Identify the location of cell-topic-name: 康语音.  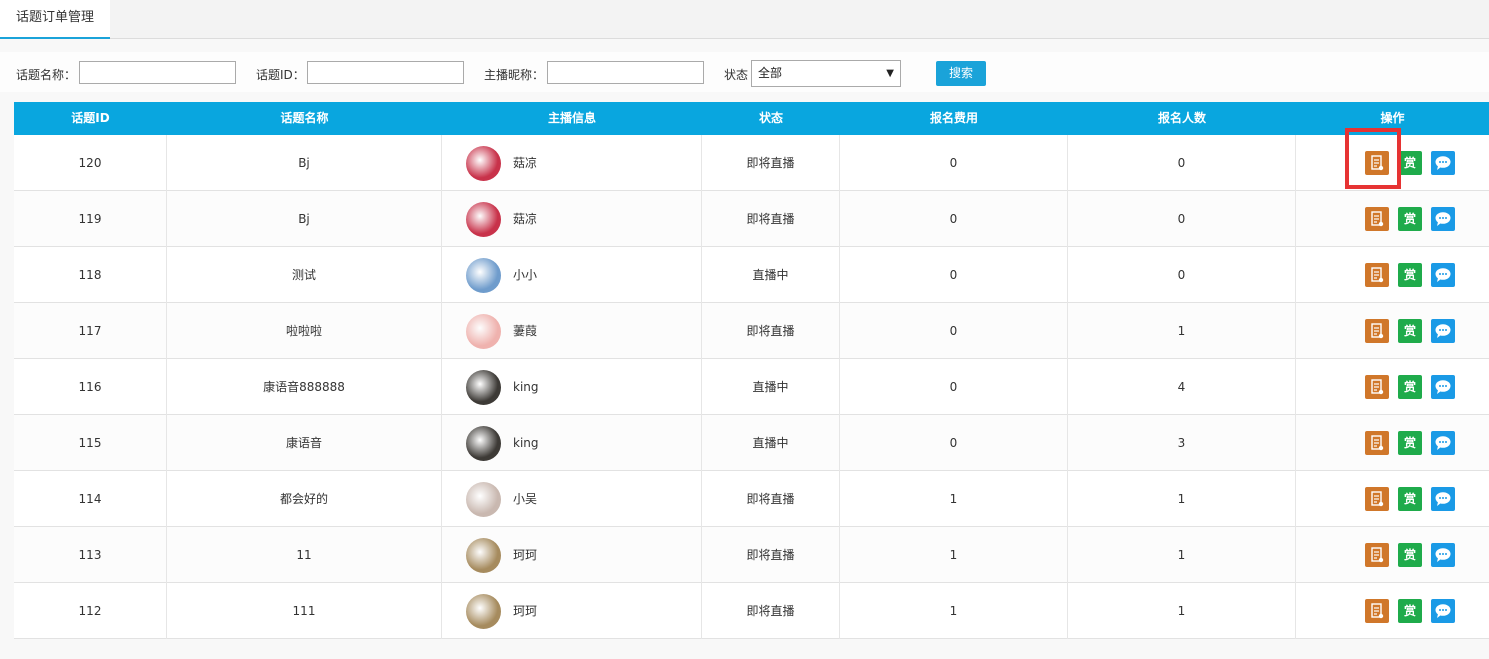
(304, 443).